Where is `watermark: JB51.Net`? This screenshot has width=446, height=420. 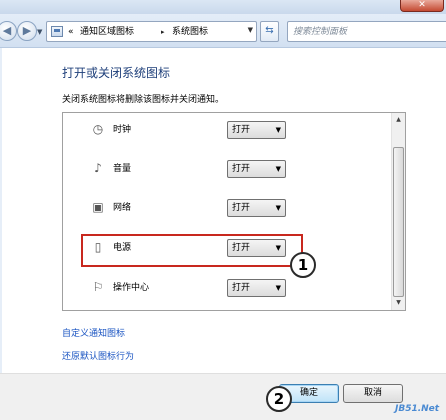
watermark: JB51.Net is located at coordinates (417, 409).